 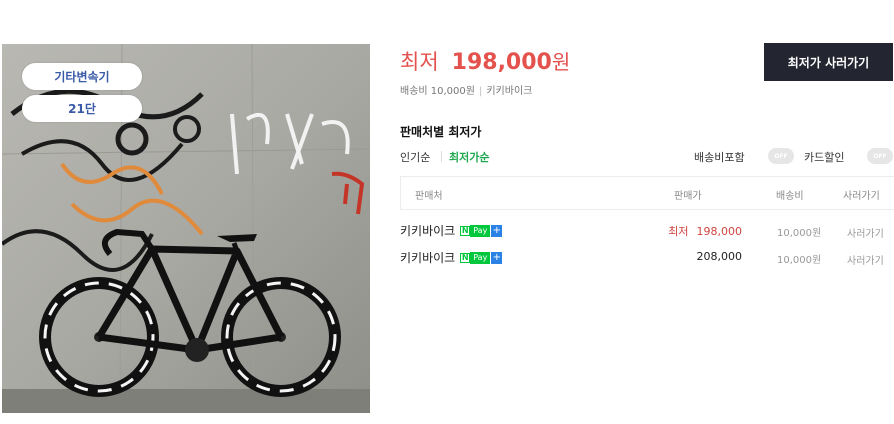 What do you see at coordinates (719, 256) in the screenshot?
I see `price-value: 208,000` at bounding box center [719, 256].